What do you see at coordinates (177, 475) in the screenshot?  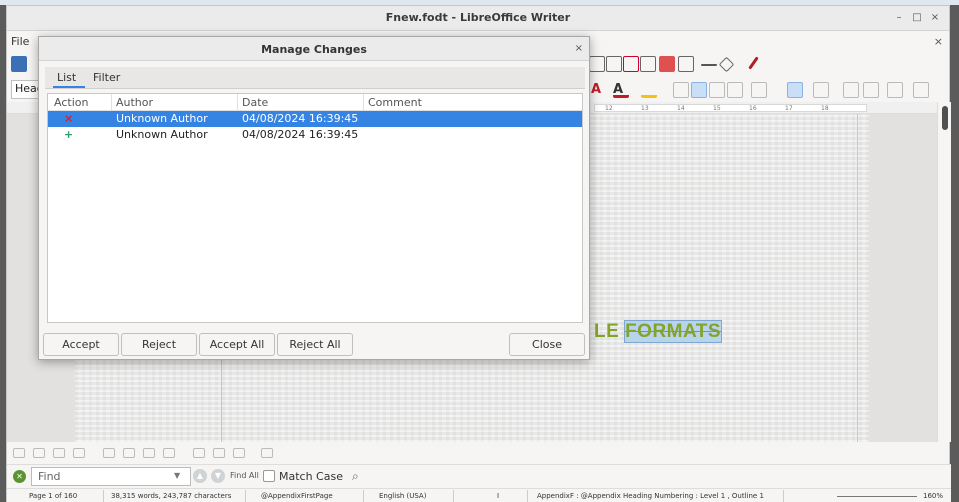 I see `find-history-dropdown-icon: ▼` at bounding box center [177, 475].